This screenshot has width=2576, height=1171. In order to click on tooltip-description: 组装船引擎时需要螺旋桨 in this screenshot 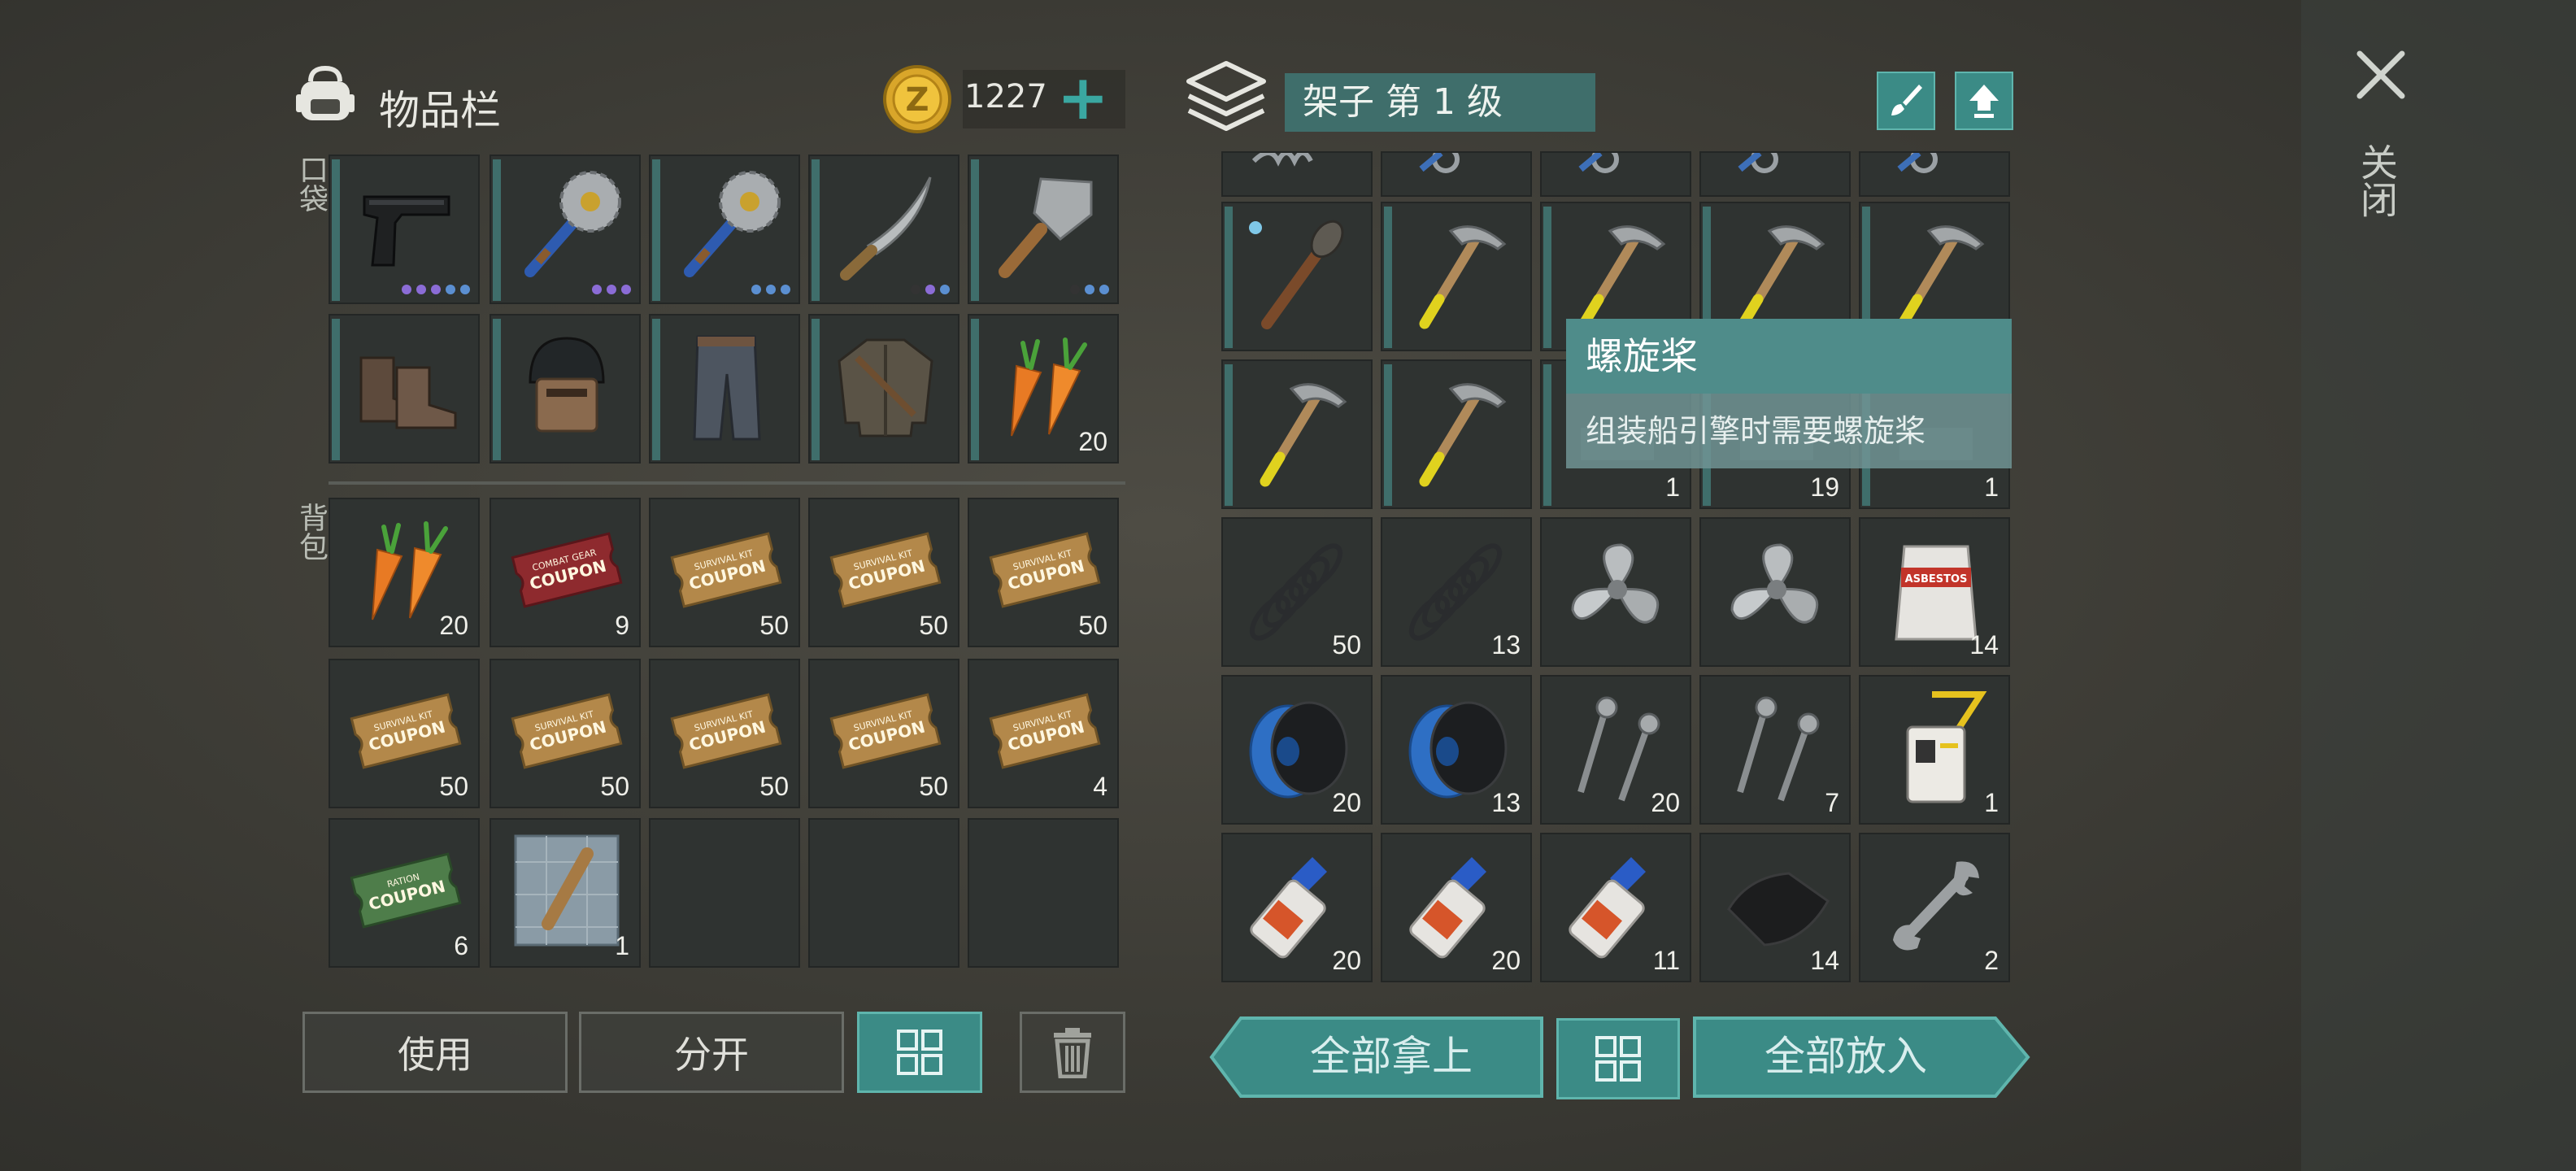, I will do `click(1789, 431)`.